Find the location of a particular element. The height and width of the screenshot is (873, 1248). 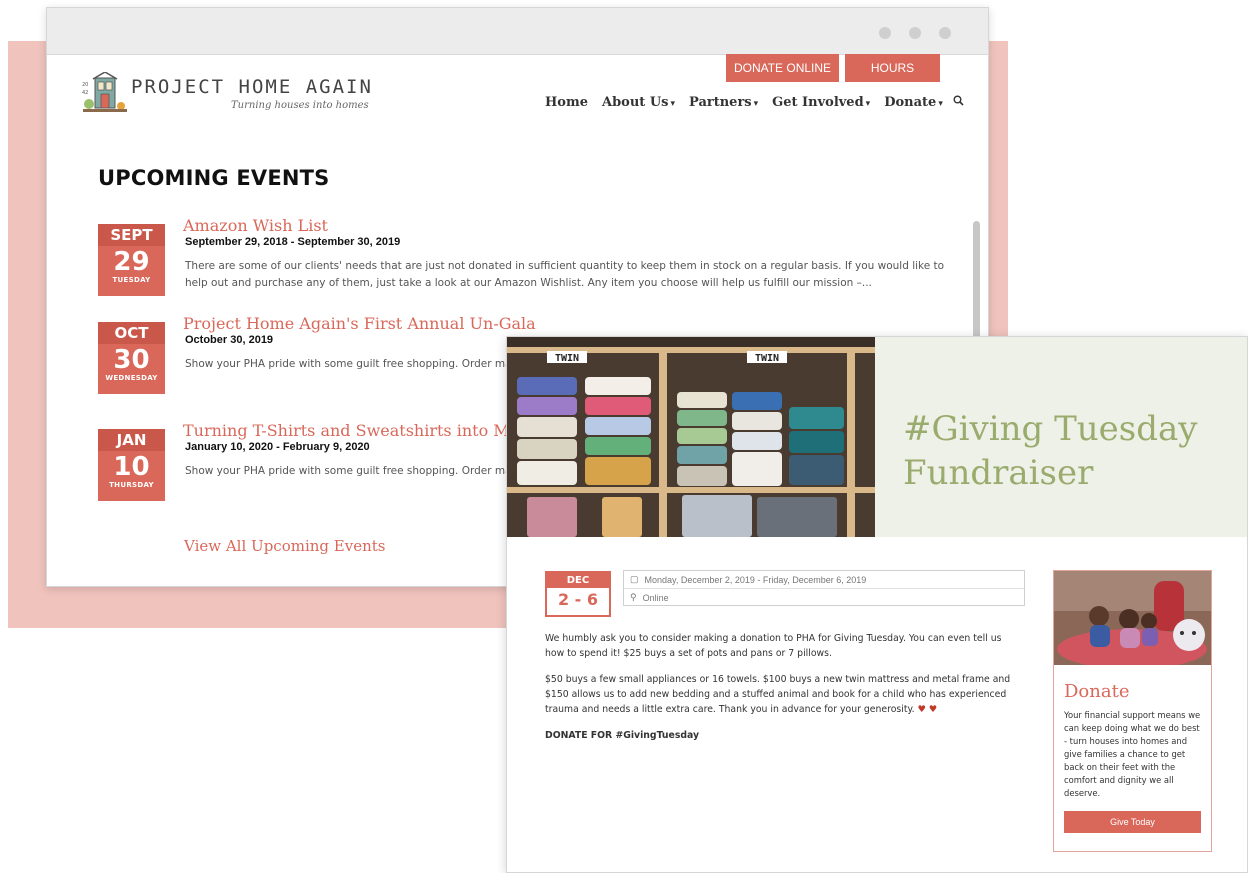

event-month: JAN is located at coordinates (131, 440).